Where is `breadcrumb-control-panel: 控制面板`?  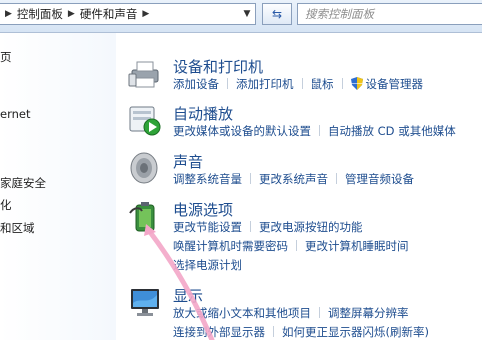 breadcrumb-control-panel: 控制面板 is located at coordinates (40, 14).